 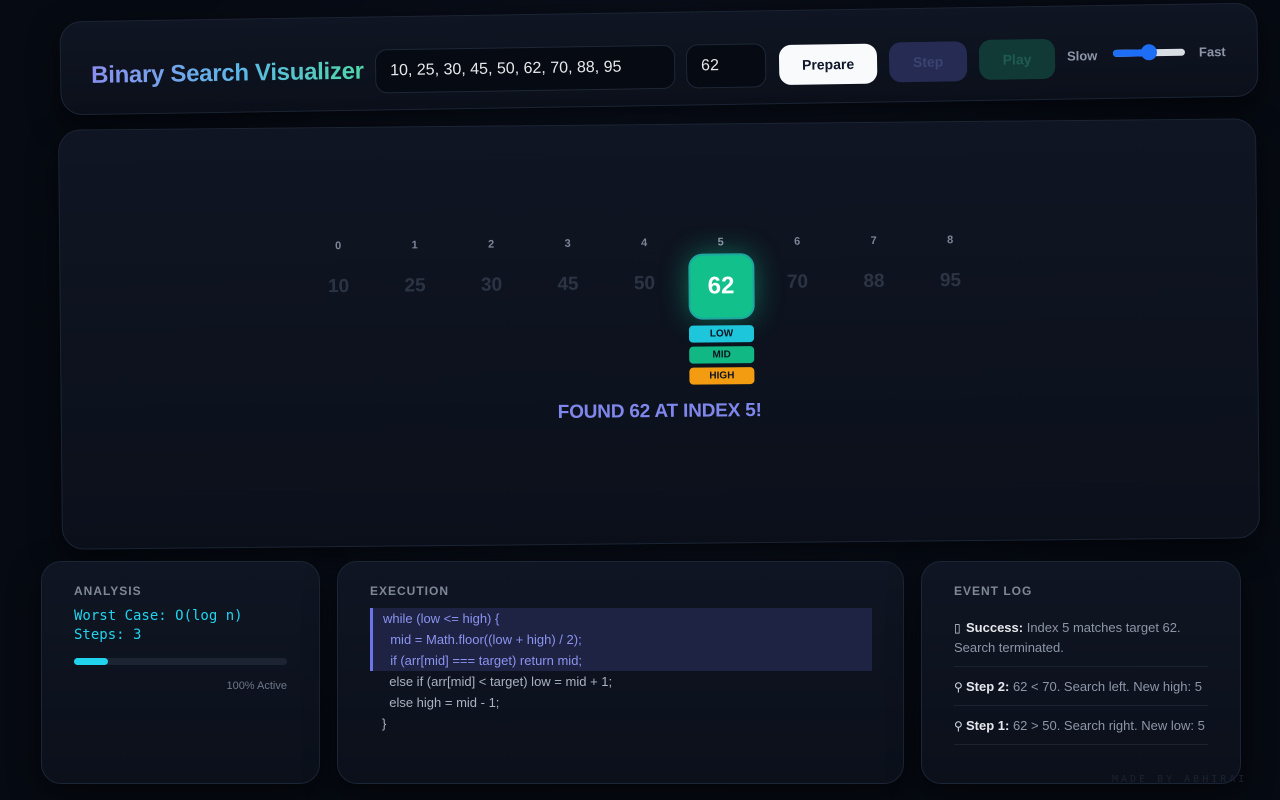 I want to click on execution-title: EXECUTION, so click(x=410, y=591).